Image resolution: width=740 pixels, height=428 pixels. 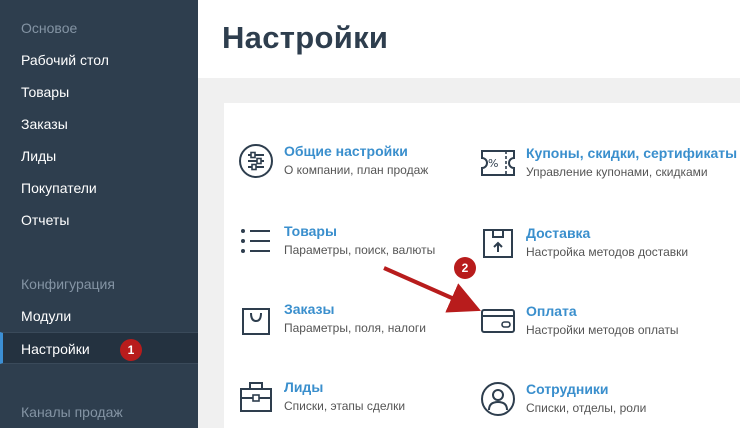 What do you see at coordinates (567, 389) in the screenshot?
I see `setting-employees-title: Сотрудники` at bounding box center [567, 389].